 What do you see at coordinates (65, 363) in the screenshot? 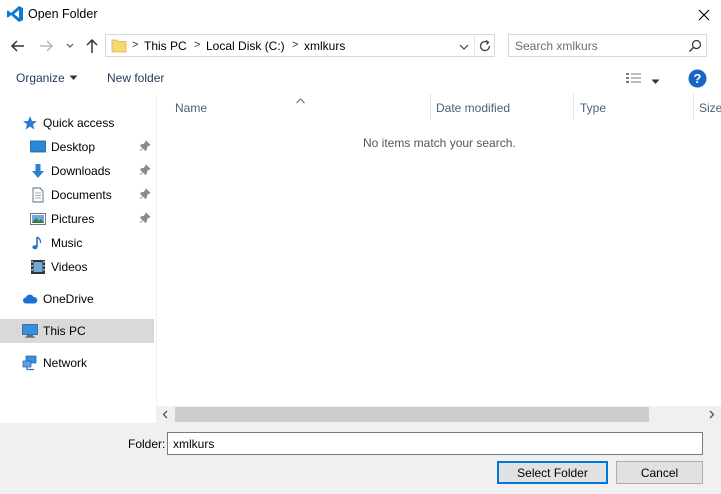
I see `sidebar-item-label: Network` at bounding box center [65, 363].